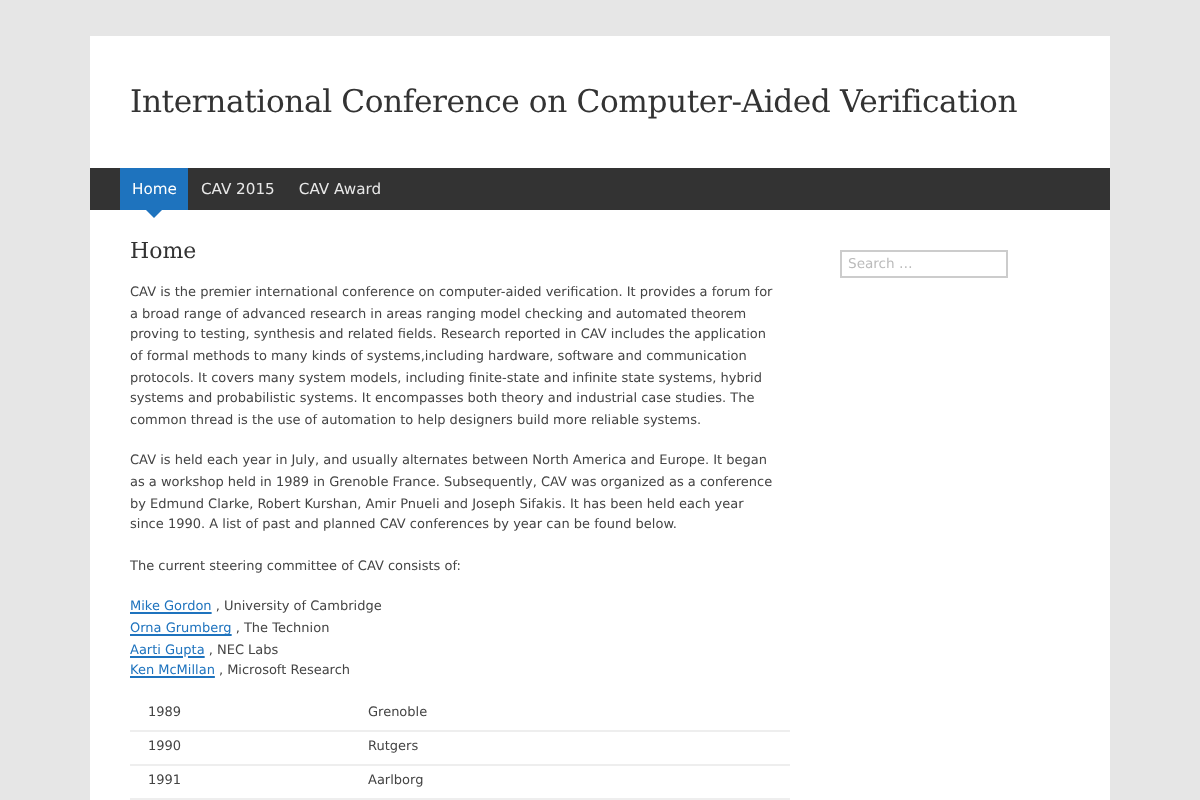  Describe the element at coordinates (575, 103) in the screenshot. I see `site-title: International Conference on Computer-Aided Verification` at that location.